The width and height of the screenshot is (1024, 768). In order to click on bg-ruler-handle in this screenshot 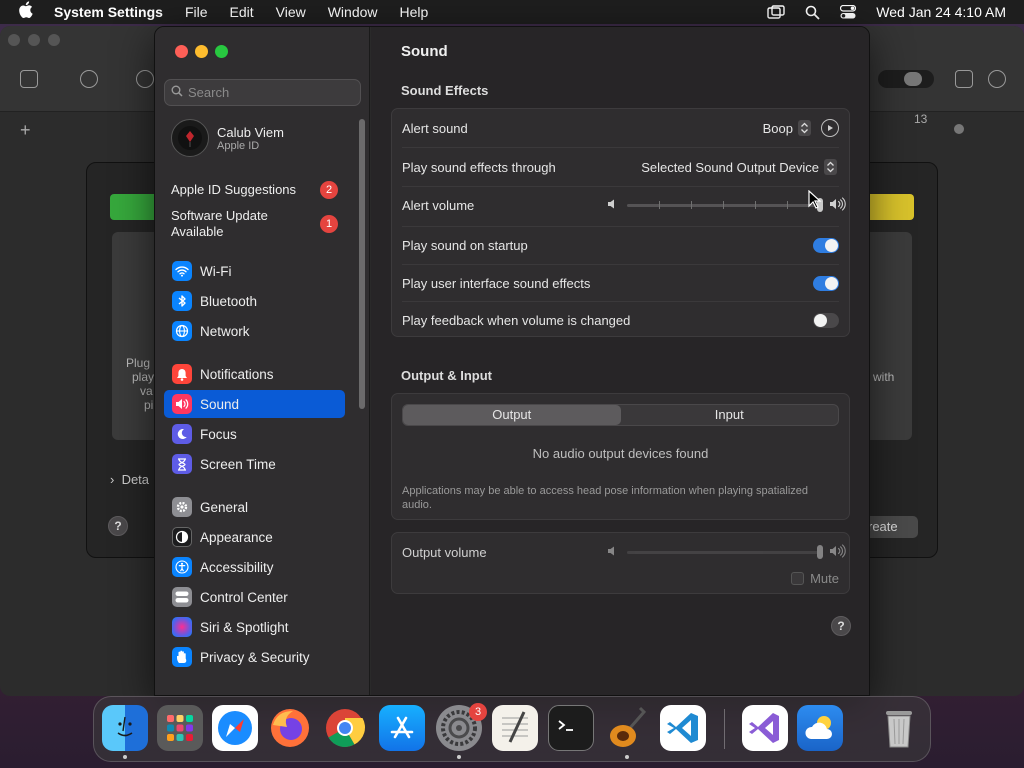, I will do `click(959, 129)`.